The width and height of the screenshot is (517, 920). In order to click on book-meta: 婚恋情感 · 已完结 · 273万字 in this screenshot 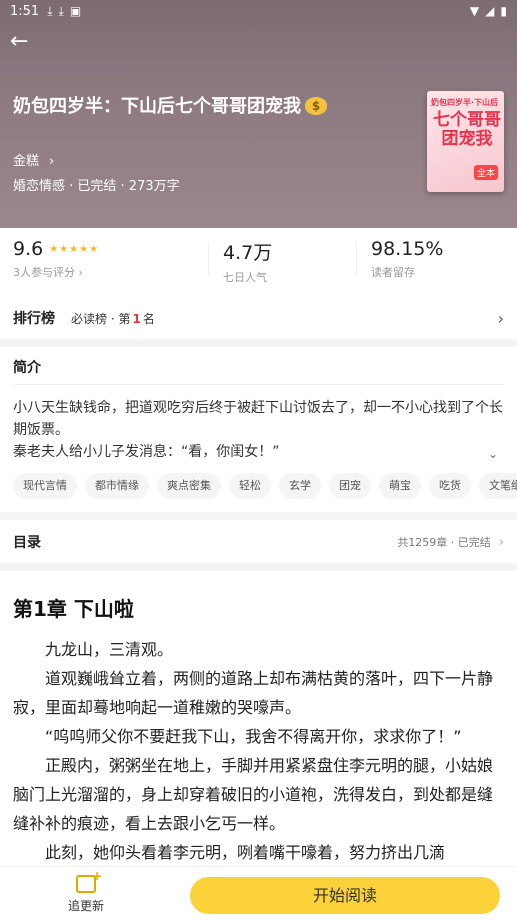, I will do `click(96, 186)`.